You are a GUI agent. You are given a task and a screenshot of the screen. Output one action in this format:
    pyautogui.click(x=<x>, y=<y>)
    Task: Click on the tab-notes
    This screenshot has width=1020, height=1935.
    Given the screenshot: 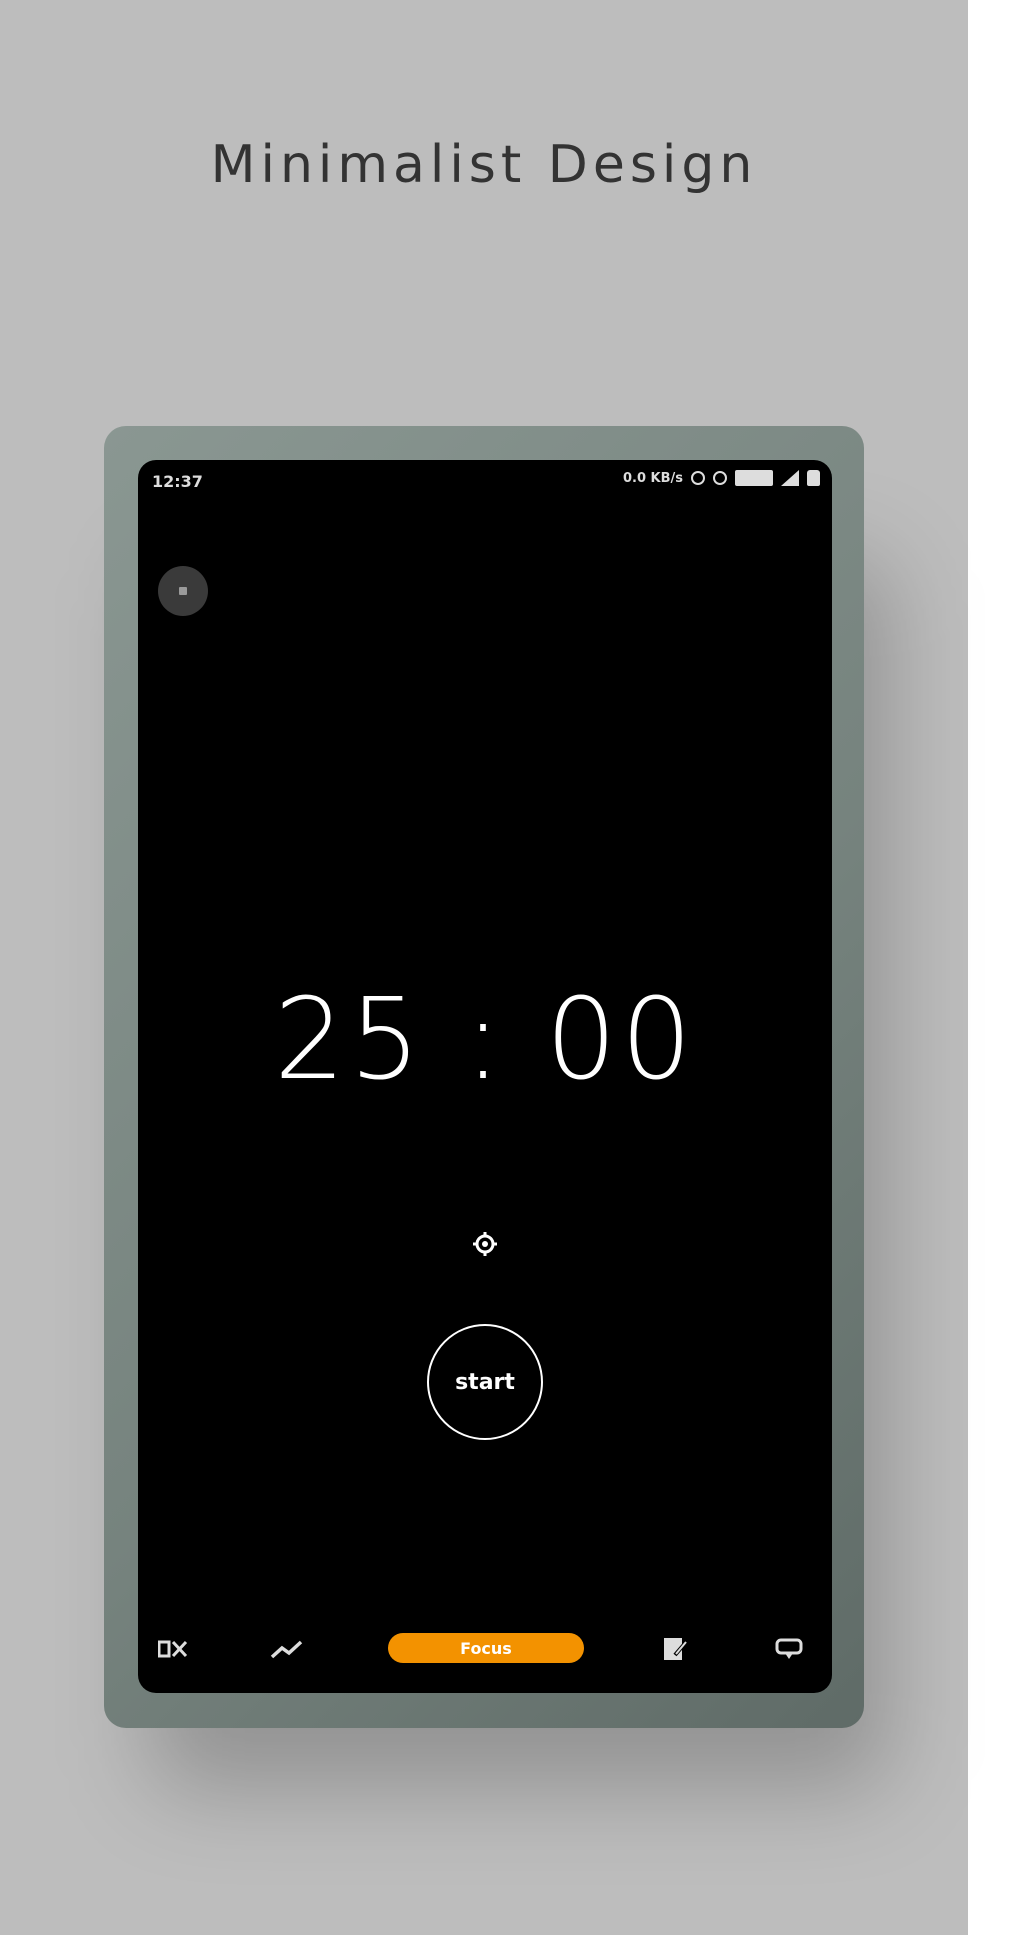 What is the action you would take?
    pyautogui.click(x=675, y=1649)
    